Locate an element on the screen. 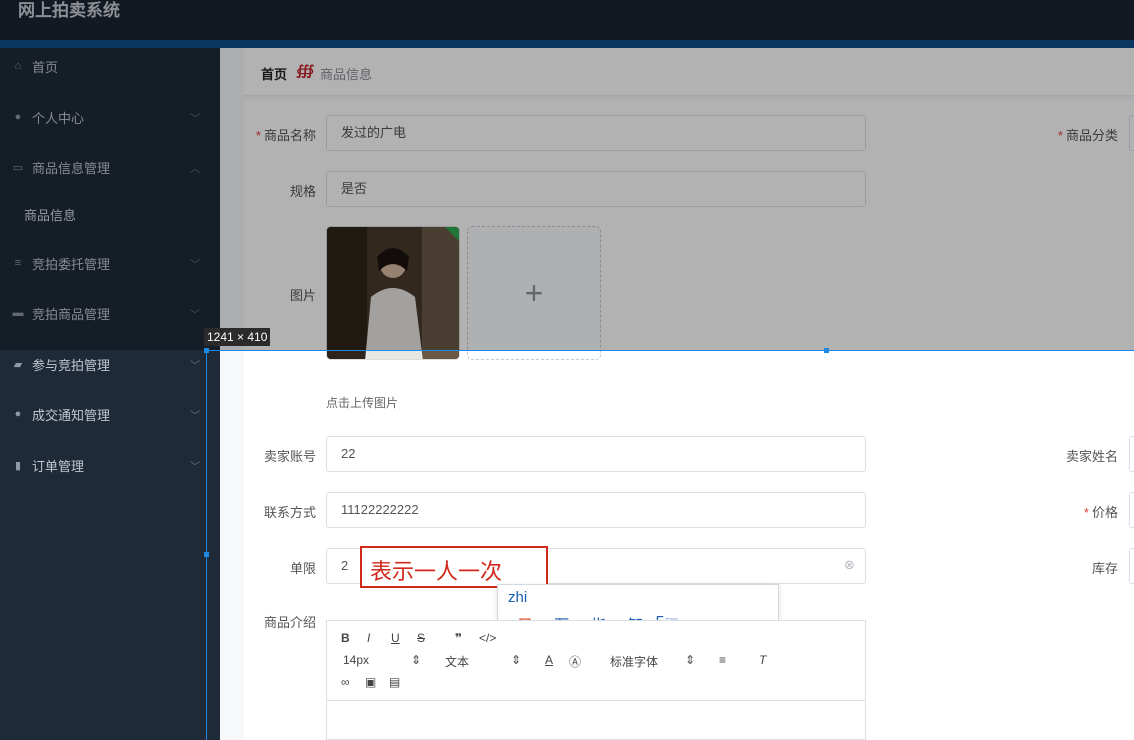 Image resolution: width=1134 pixels, height=740 pixels. font-family-select: 标准字体 is located at coordinates (634, 661).